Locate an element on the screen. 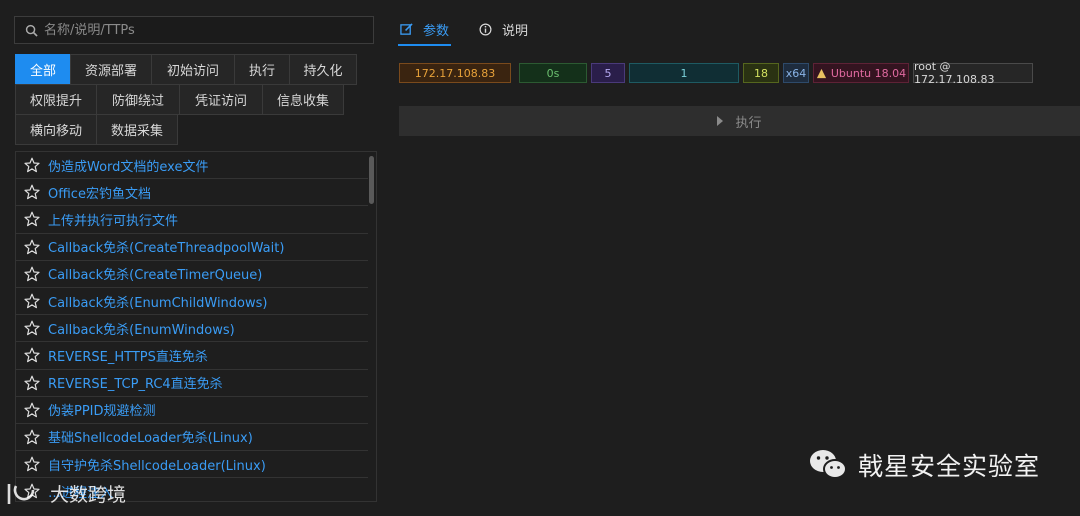  arch-badge: x64 is located at coordinates (796, 73).